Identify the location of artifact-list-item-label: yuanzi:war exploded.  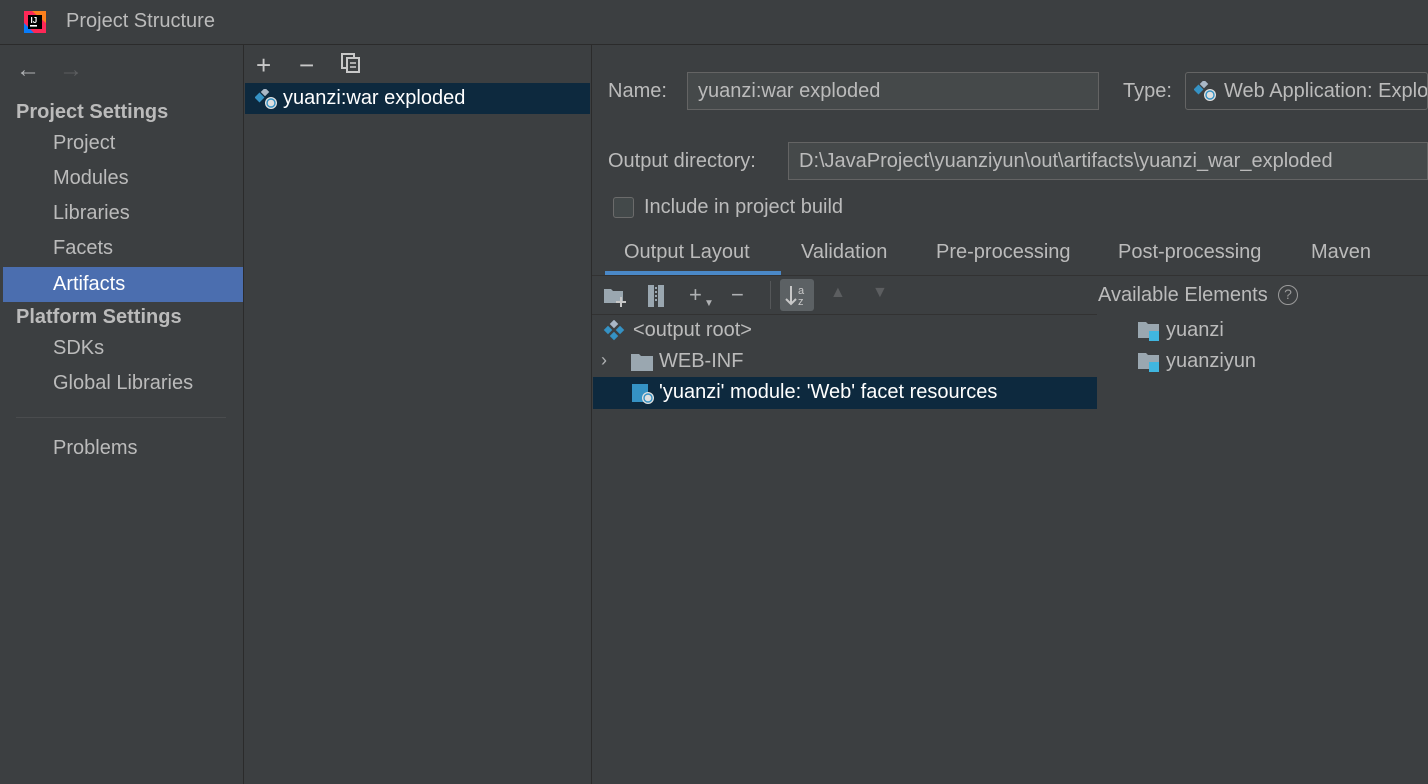
(374, 98).